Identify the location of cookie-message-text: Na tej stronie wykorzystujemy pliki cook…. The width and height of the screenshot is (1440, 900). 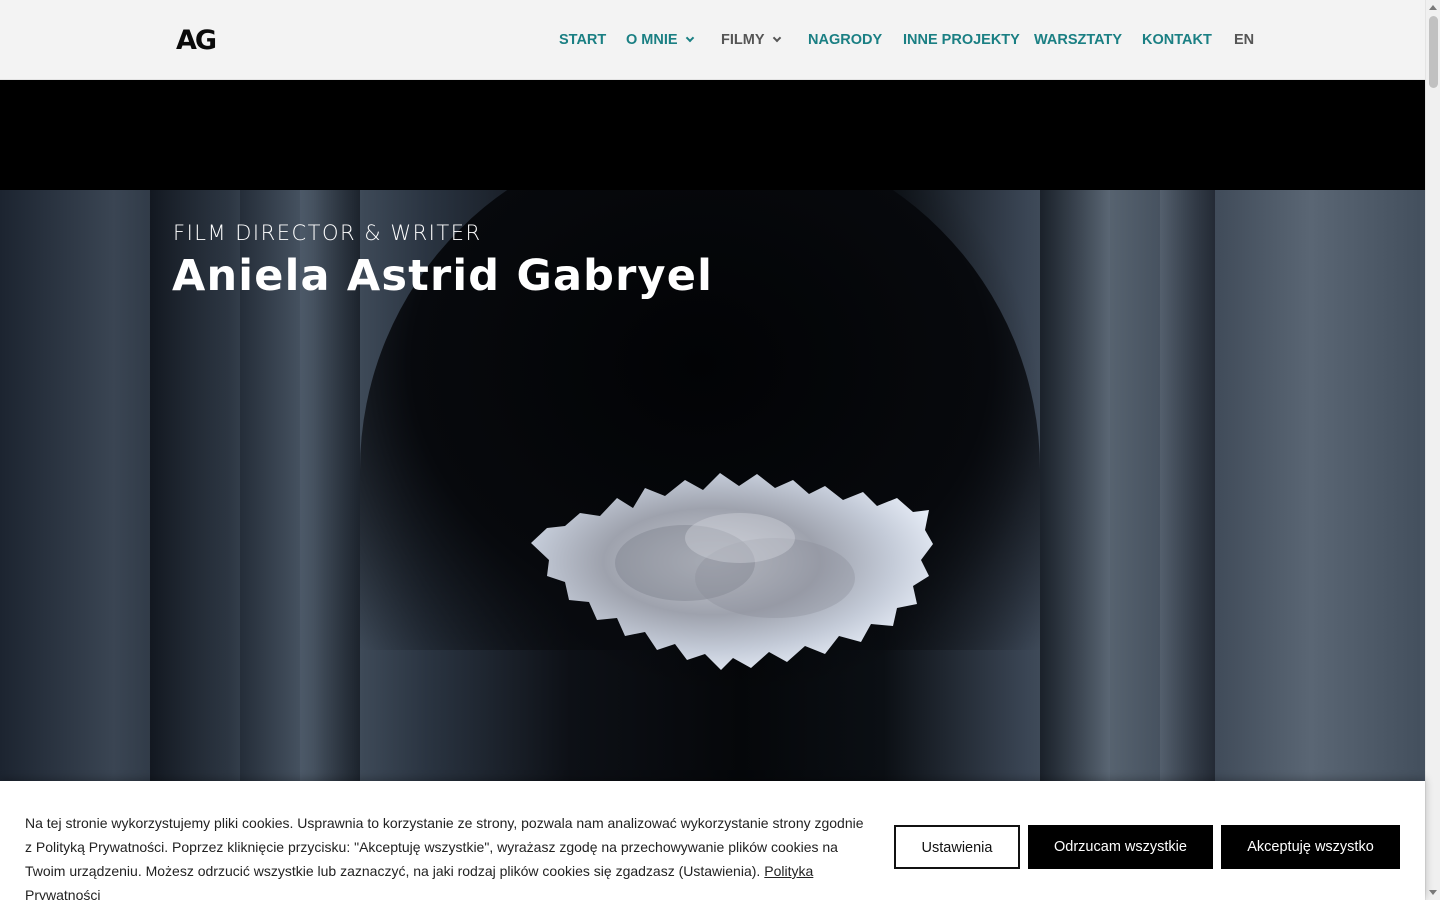
(444, 847).